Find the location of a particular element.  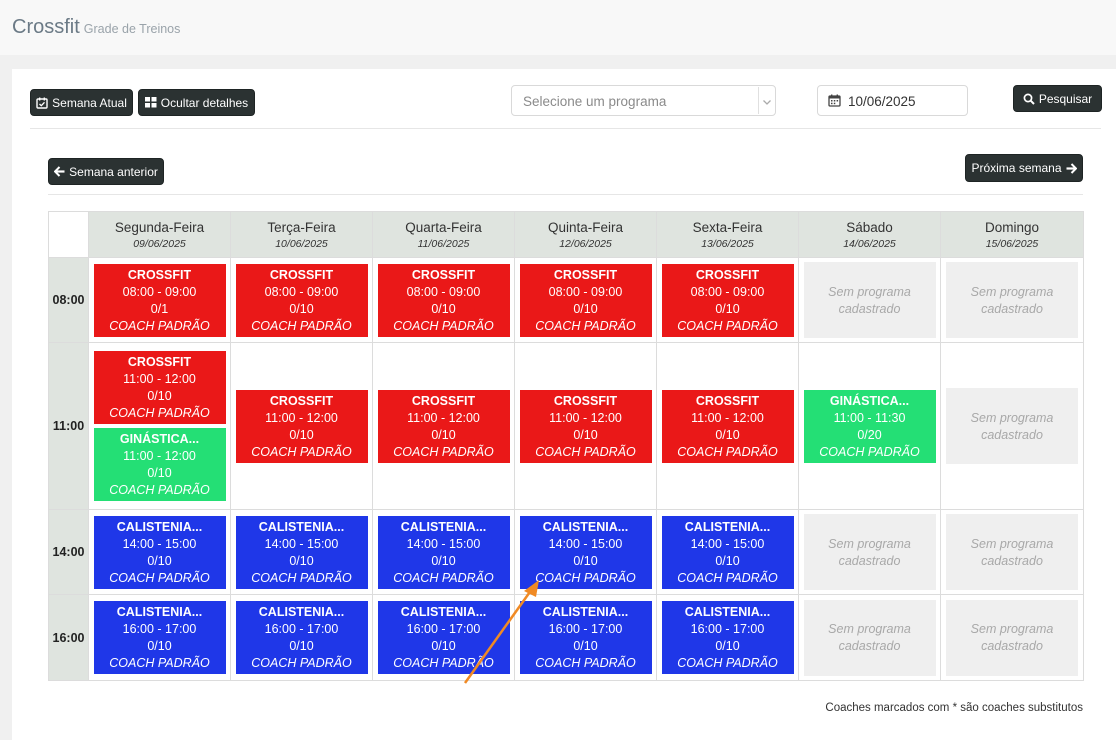

day-name: Quinta-Feira is located at coordinates (585, 227).